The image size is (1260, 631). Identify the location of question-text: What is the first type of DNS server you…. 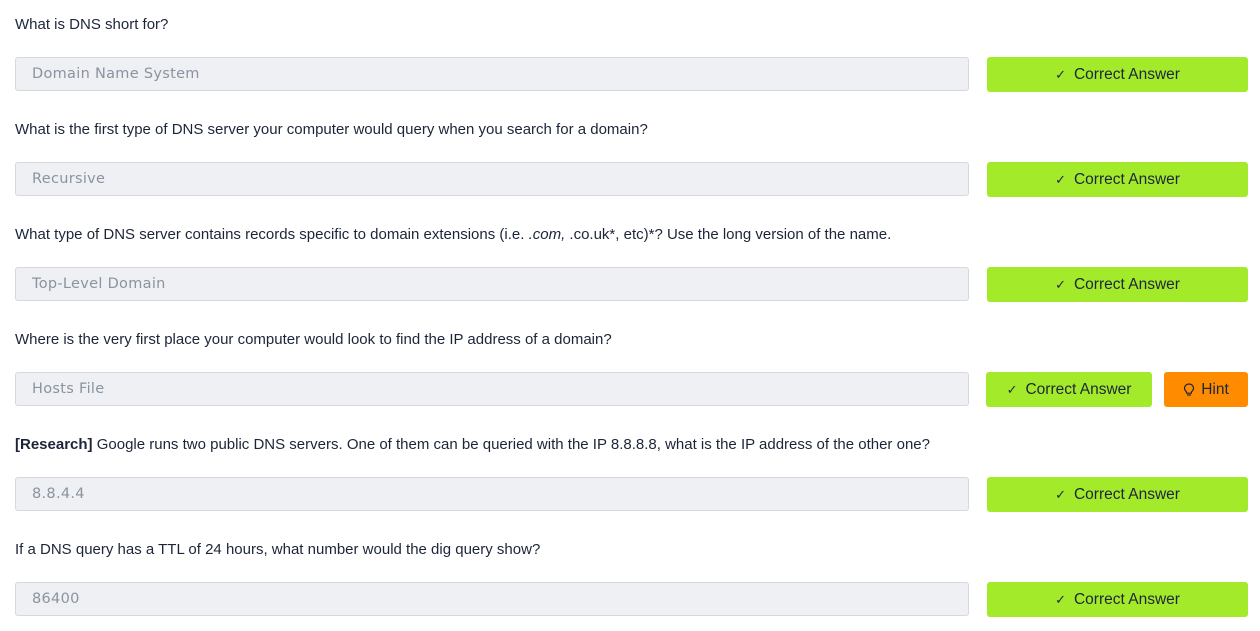
(331, 129).